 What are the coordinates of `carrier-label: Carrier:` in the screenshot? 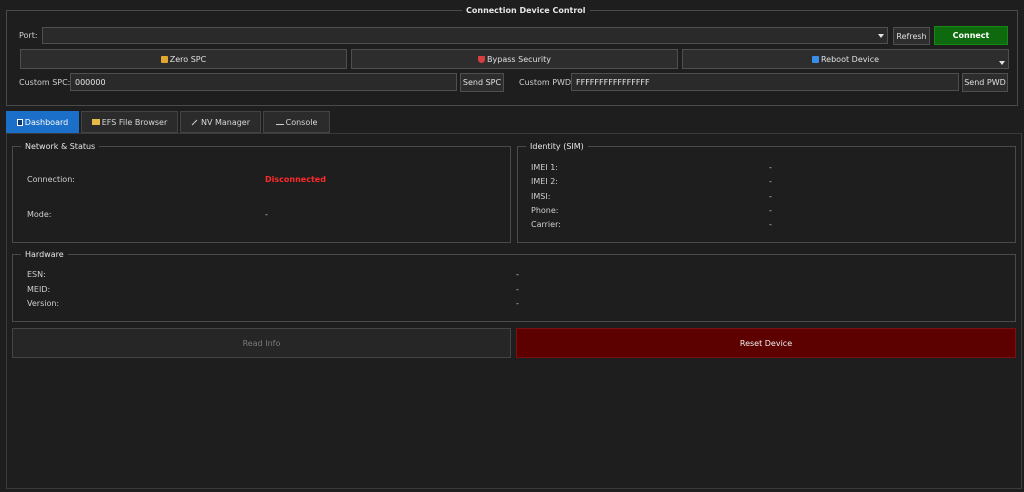 It's located at (546, 224).